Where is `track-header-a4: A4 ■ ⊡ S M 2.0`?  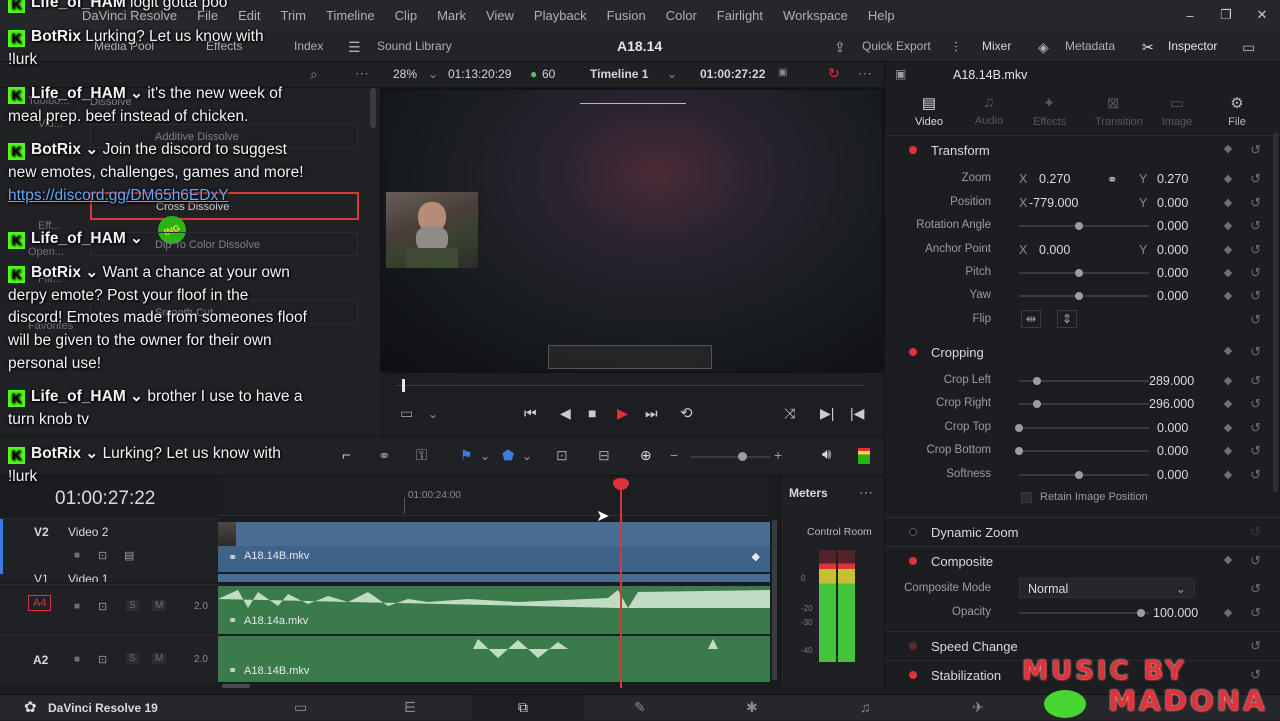
track-header-a4: A4 ■ ⊡ S M 2.0 is located at coordinates (109, 609).